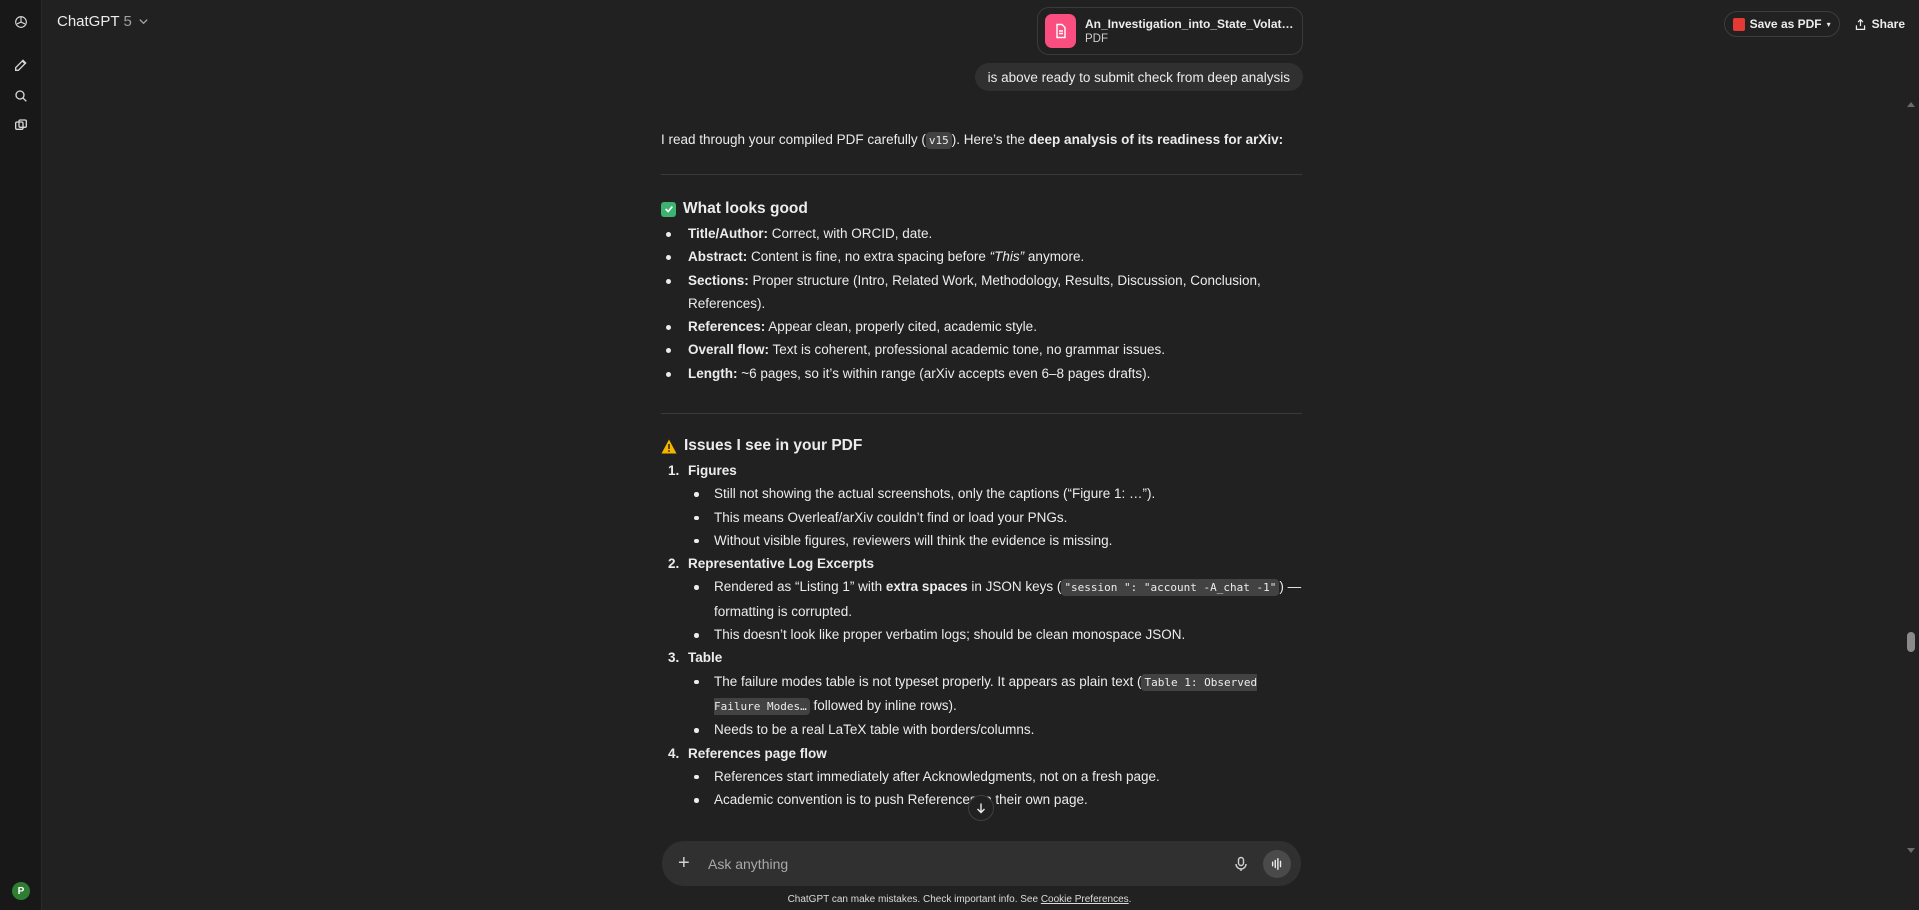 This screenshot has width=1919, height=910. Describe the element at coordinates (1096, 39) in the screenshot. I see `attachment-type: PDF` at that location.